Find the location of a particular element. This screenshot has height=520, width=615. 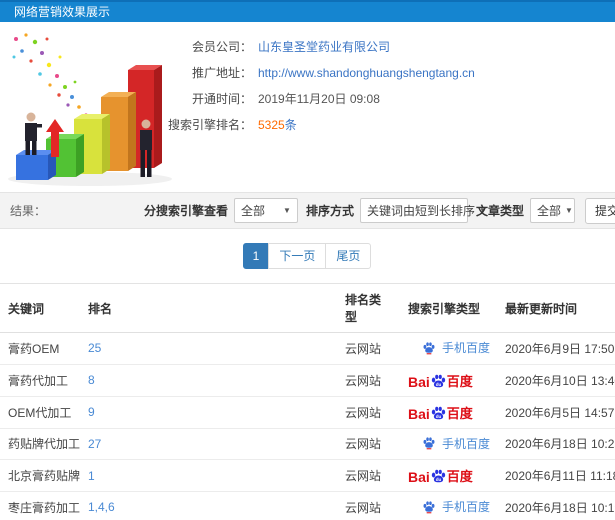

col-engine-type: 搜索引擎类型 is located at coordinates (444, 308).